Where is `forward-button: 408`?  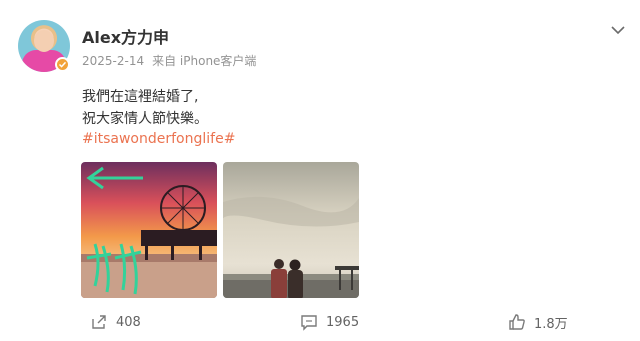 forward-button: 408 is located at coordinates (115, 322).